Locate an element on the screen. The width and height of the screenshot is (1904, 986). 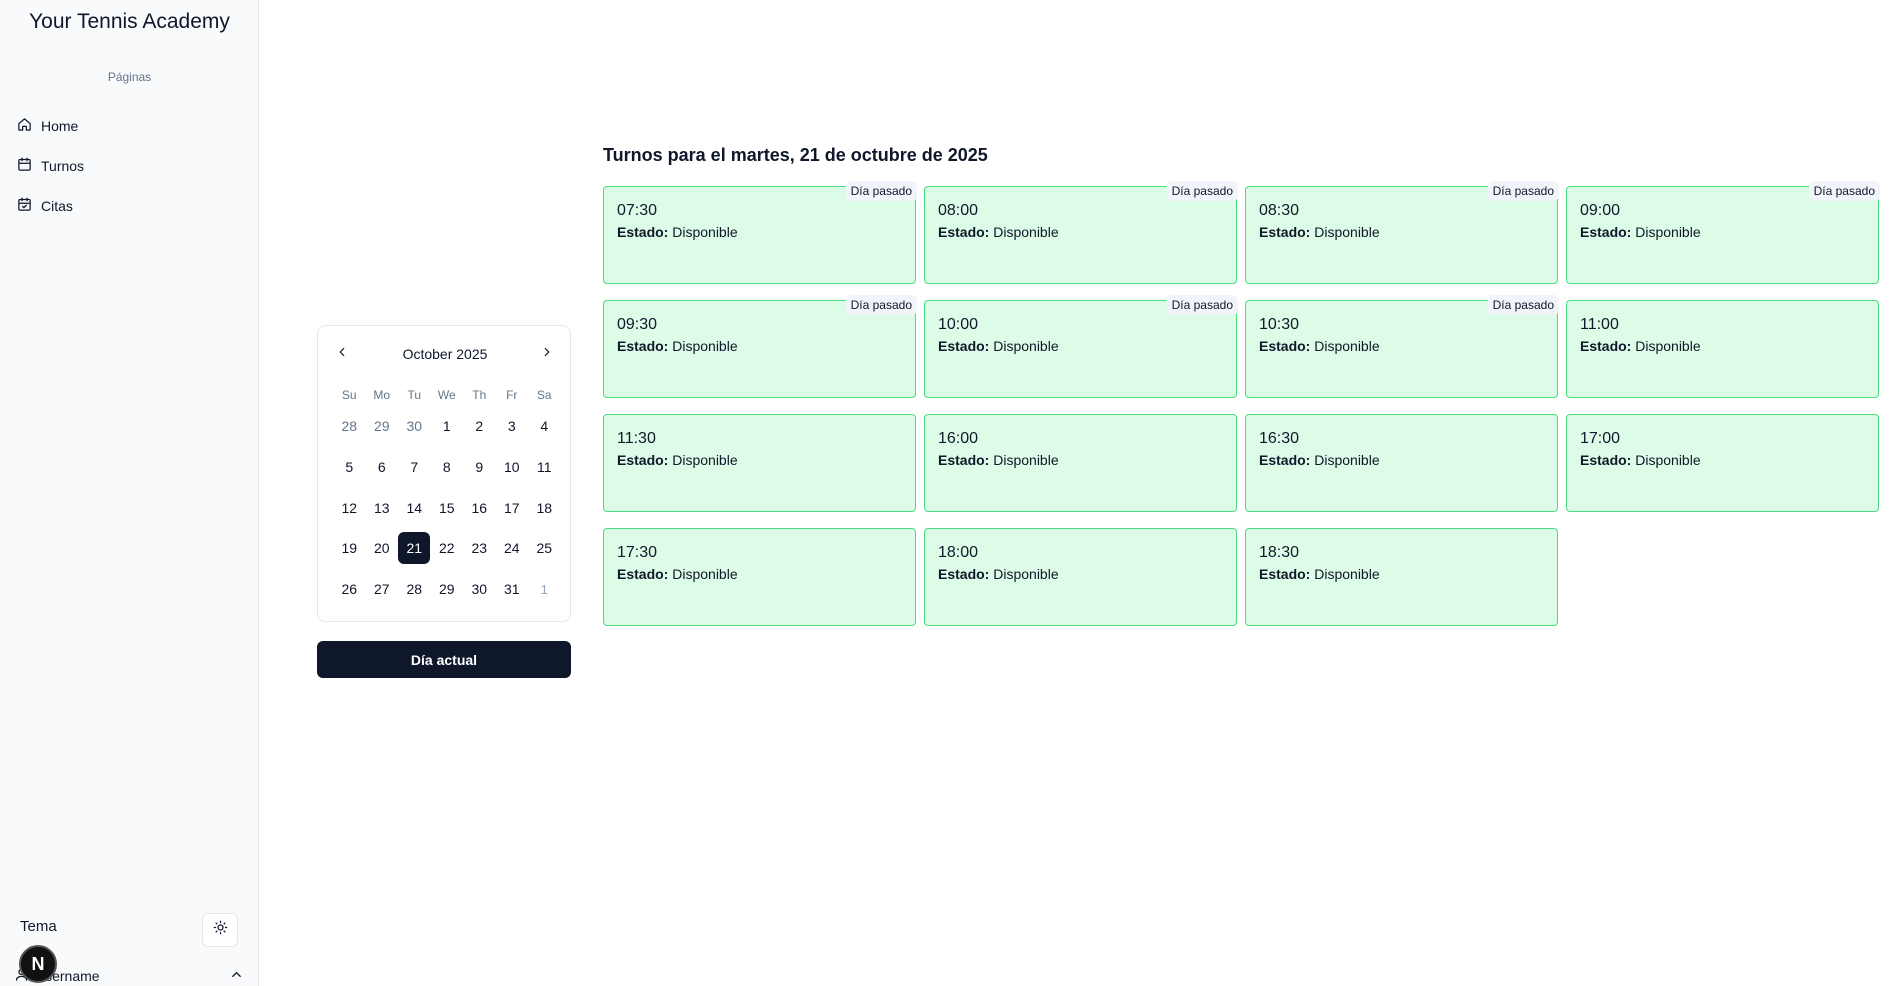
calendar-day-label: 5 is located at coordinates (349, 467).